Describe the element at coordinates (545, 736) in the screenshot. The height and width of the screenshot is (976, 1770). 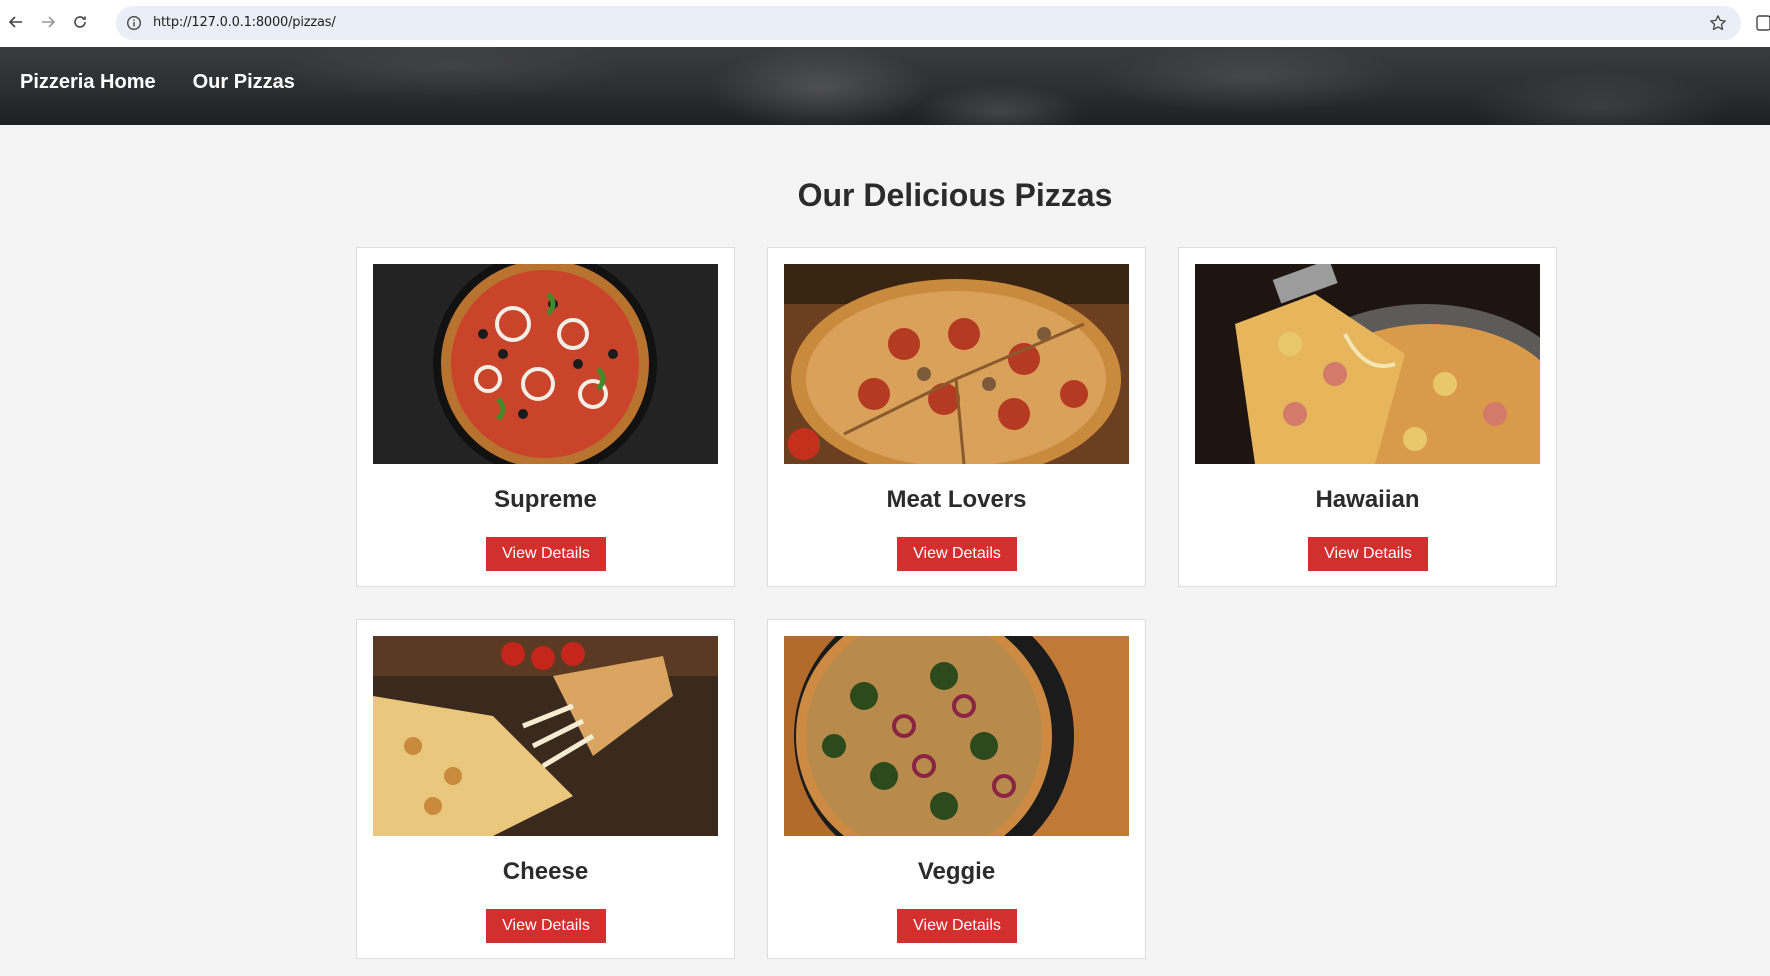
I see `pizza-image-cheese` at that location.